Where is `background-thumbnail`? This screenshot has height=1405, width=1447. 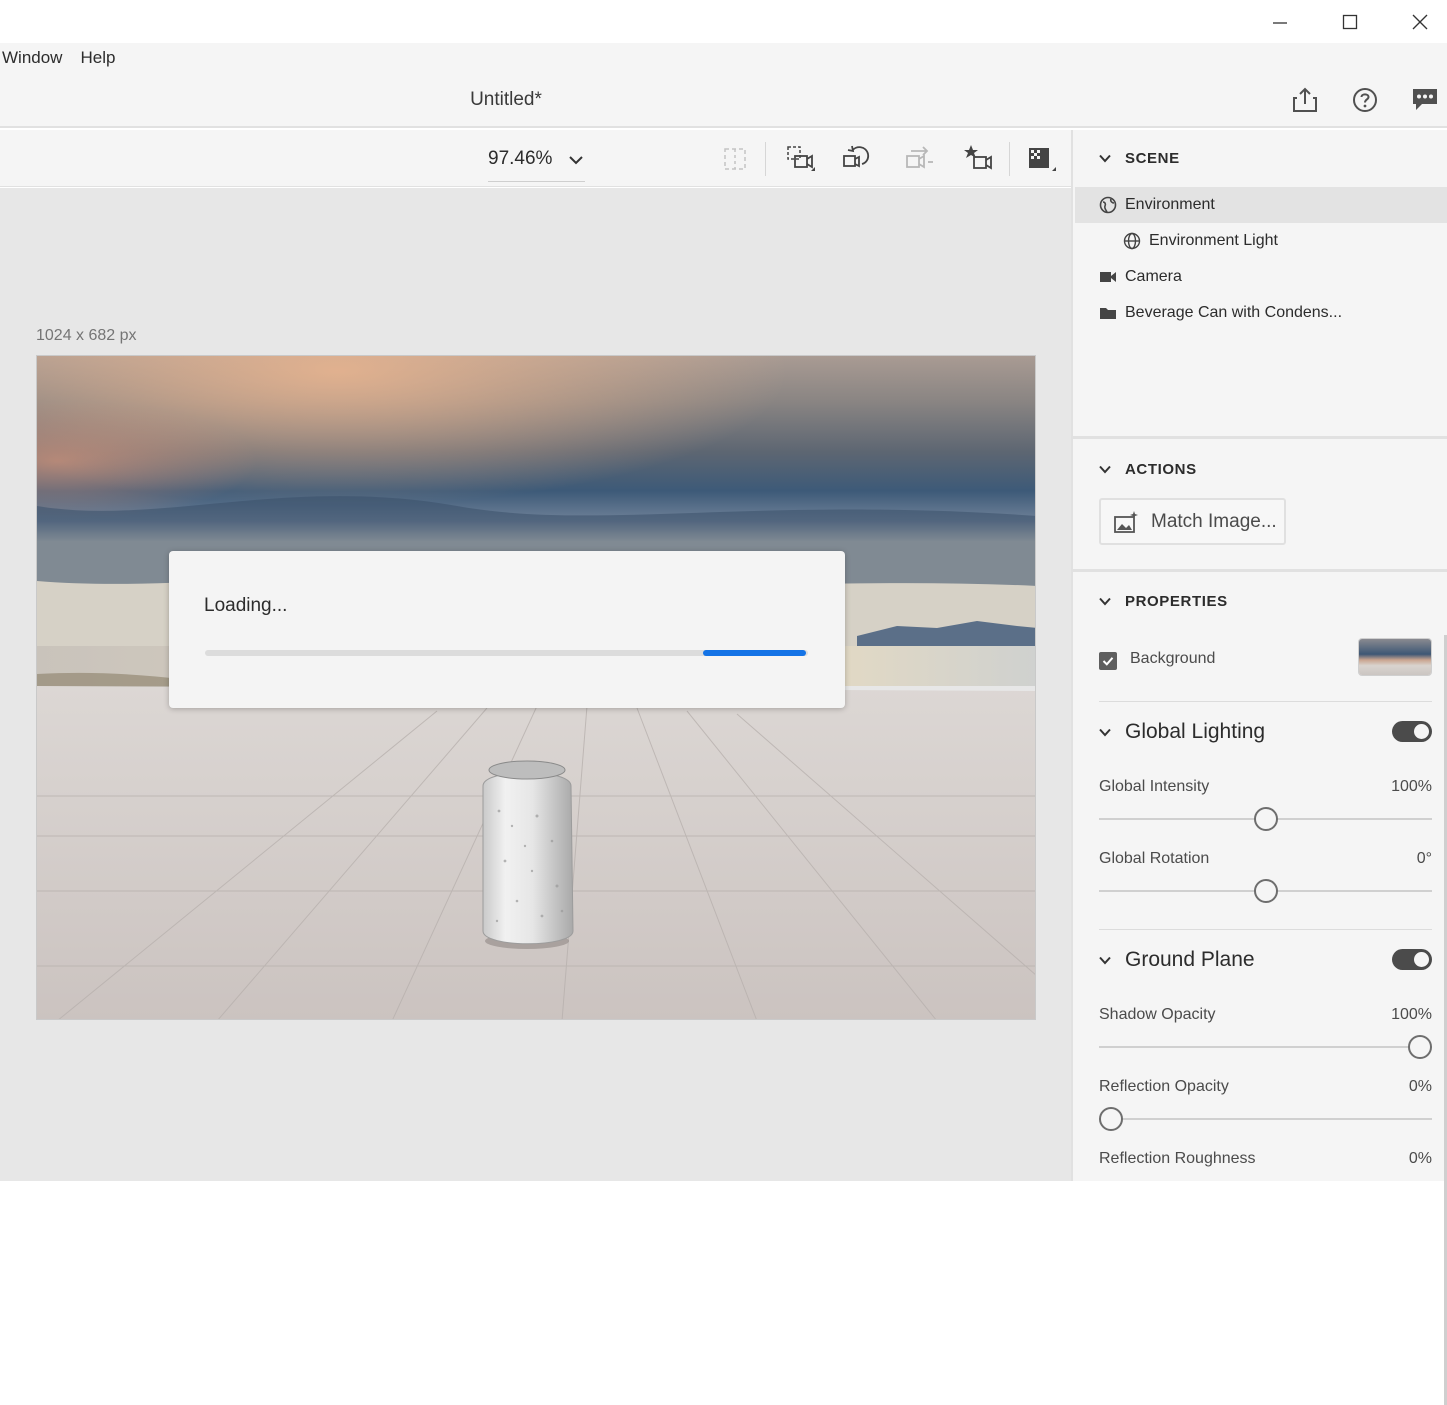 background-thumbnail is located at coordinates (1395, 657).